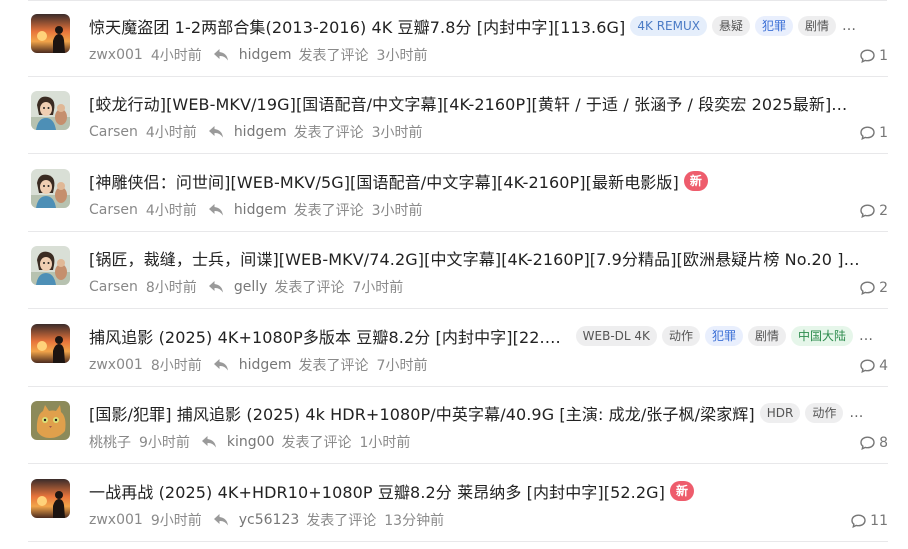 The width and height of the screenshot is (908, 549). I want to click on topic-tag: WEB-DL 4K, so click(616, 336).